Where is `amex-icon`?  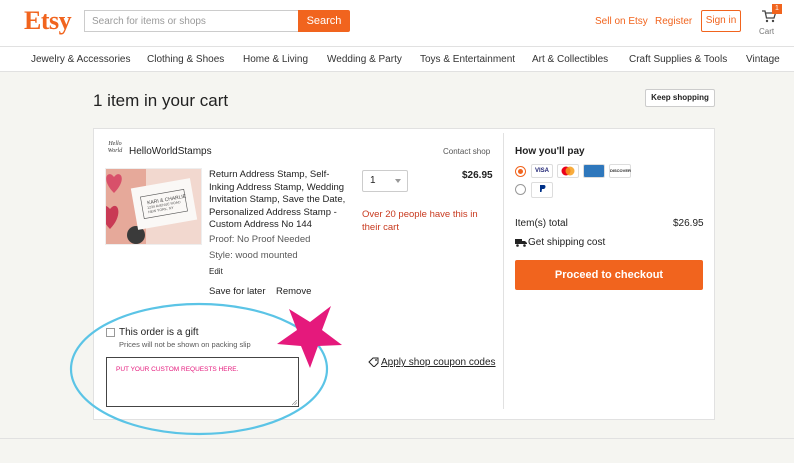
amex-icon is located at coordinates (594, 171).